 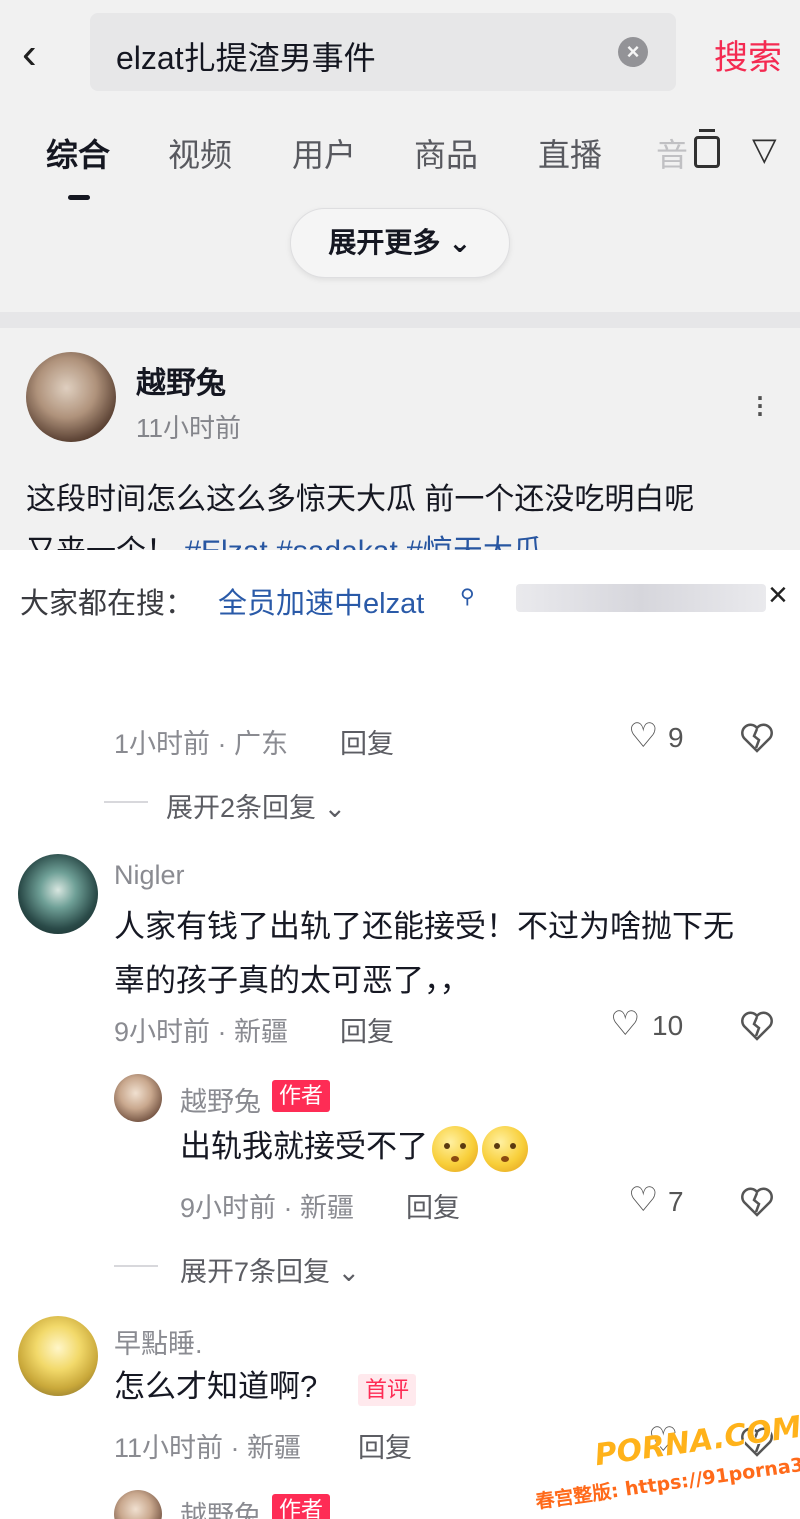 I want to click on watermark: PORNA.COM 春宫整版: https://91porna34.com, so click(x=667, y=1463).